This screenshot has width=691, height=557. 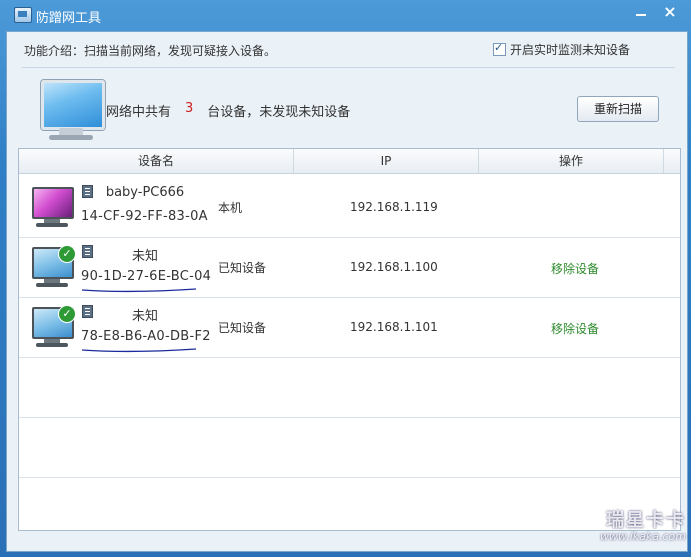 I want to click on mac-monitor-icon, so click(x=53, y=208).